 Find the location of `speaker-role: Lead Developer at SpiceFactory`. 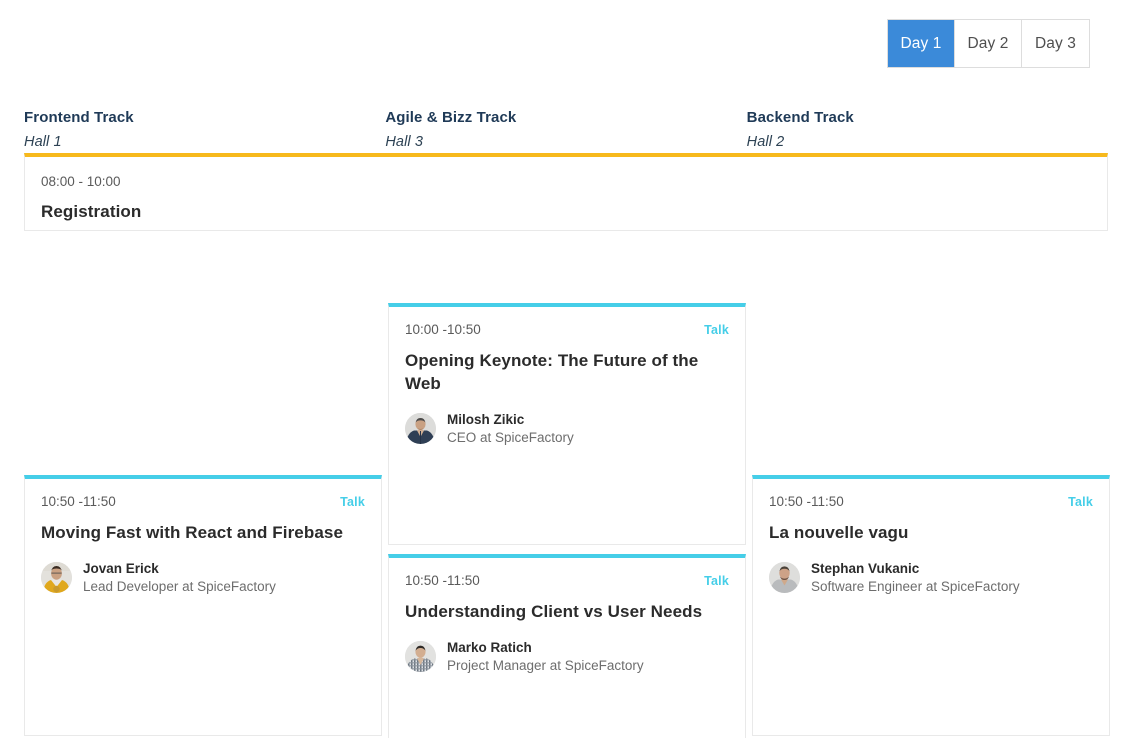

speaker-role: Lead Developer at SpiceFactory is located at coordinates (179, 586).